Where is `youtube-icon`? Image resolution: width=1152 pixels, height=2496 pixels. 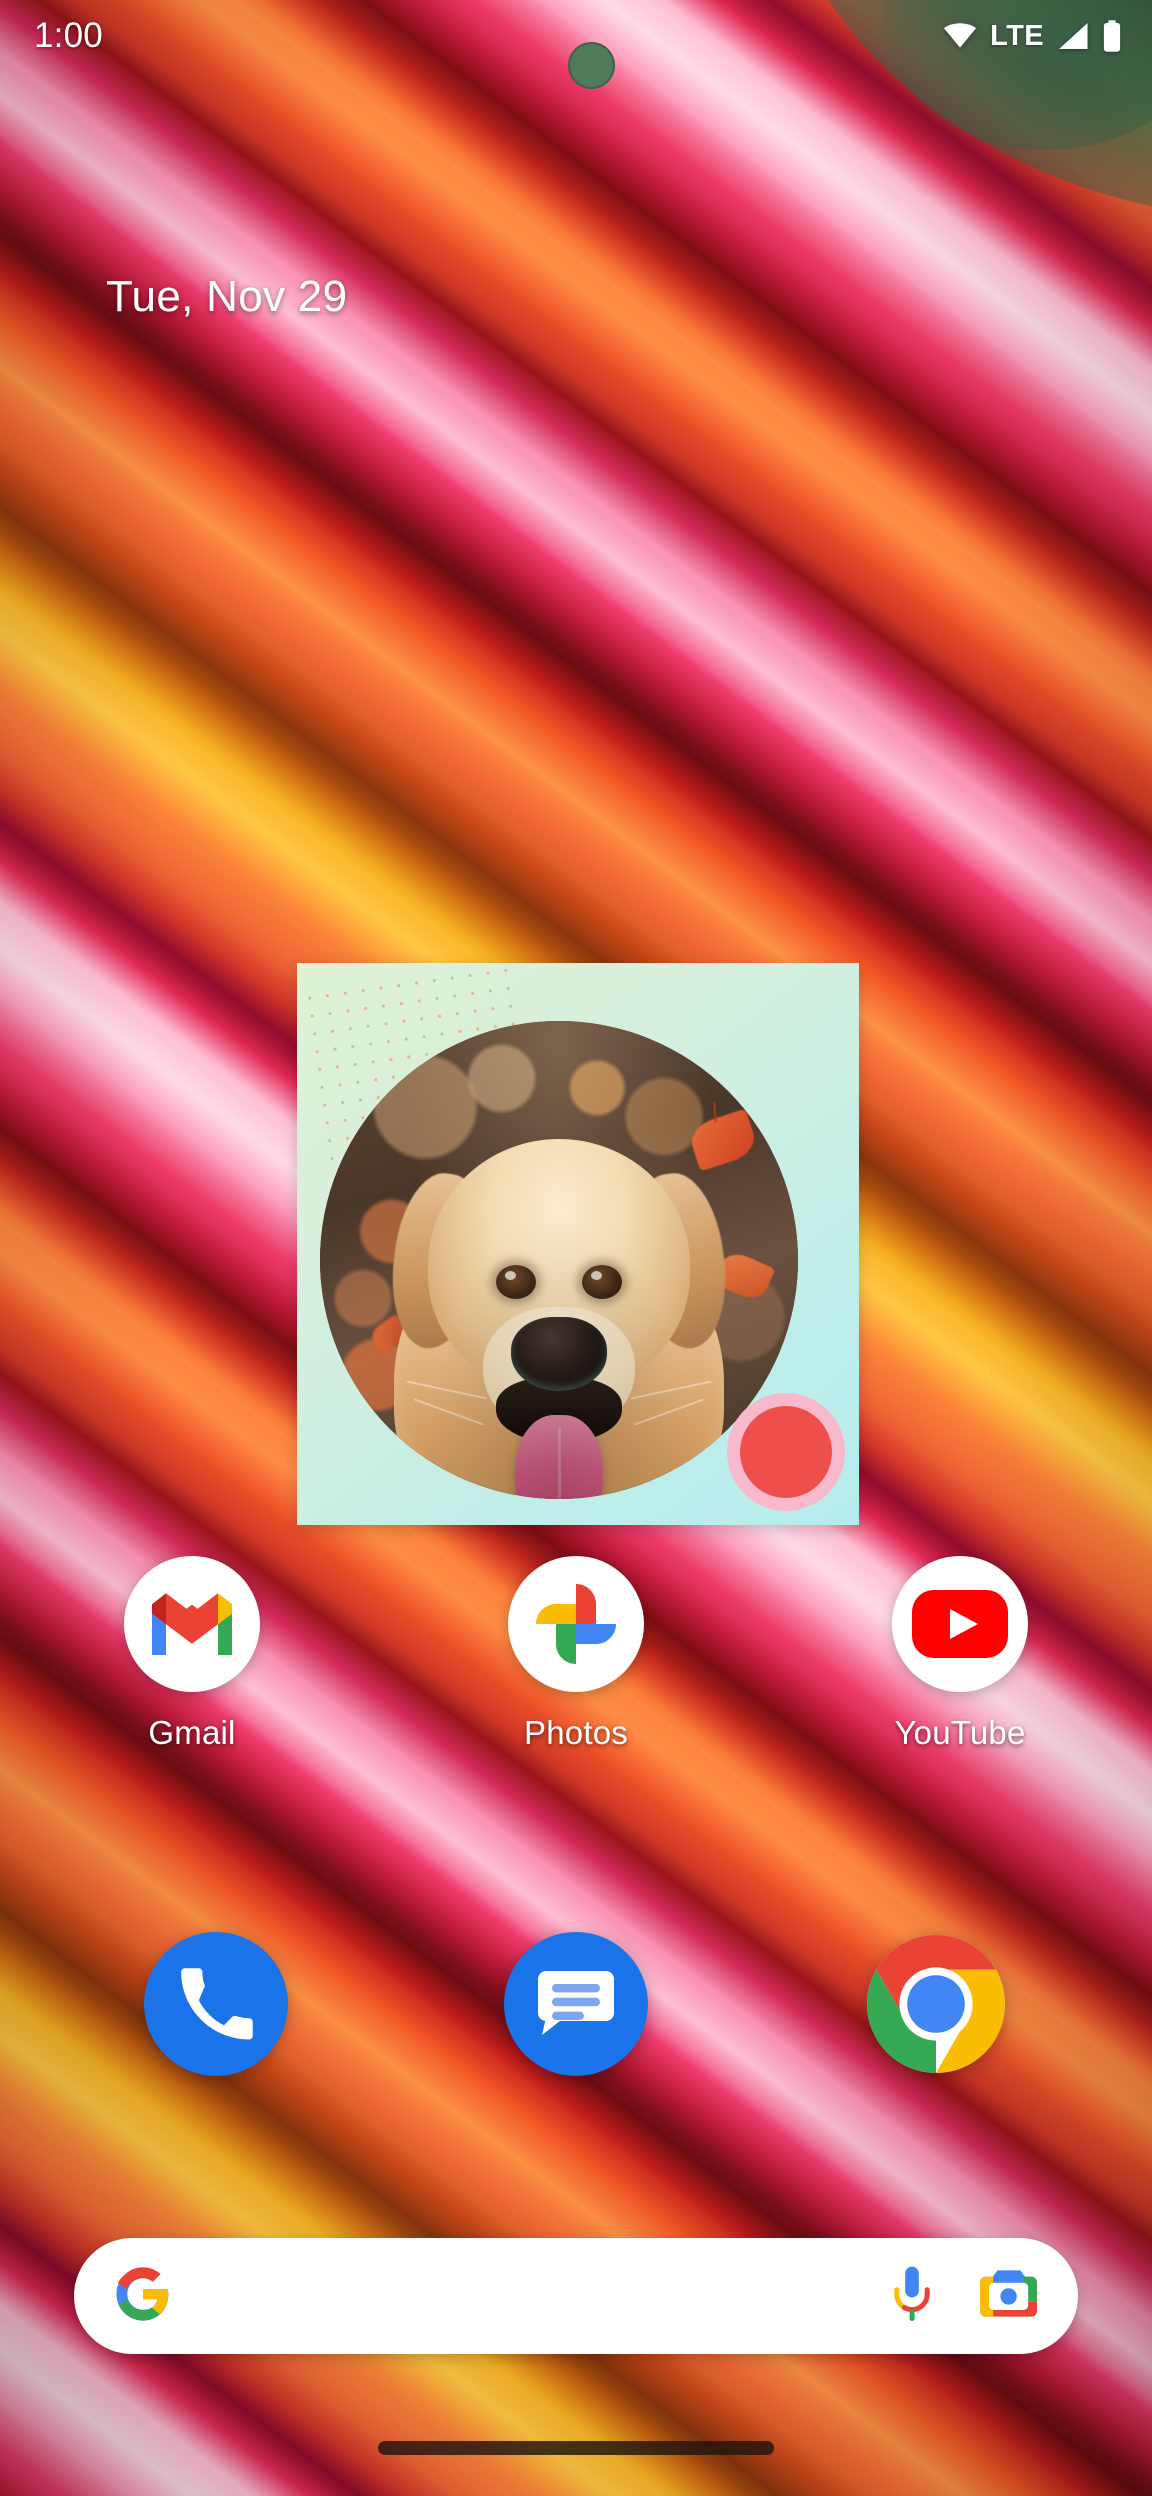 youtube-icon is located at coordinates (960, 1624).